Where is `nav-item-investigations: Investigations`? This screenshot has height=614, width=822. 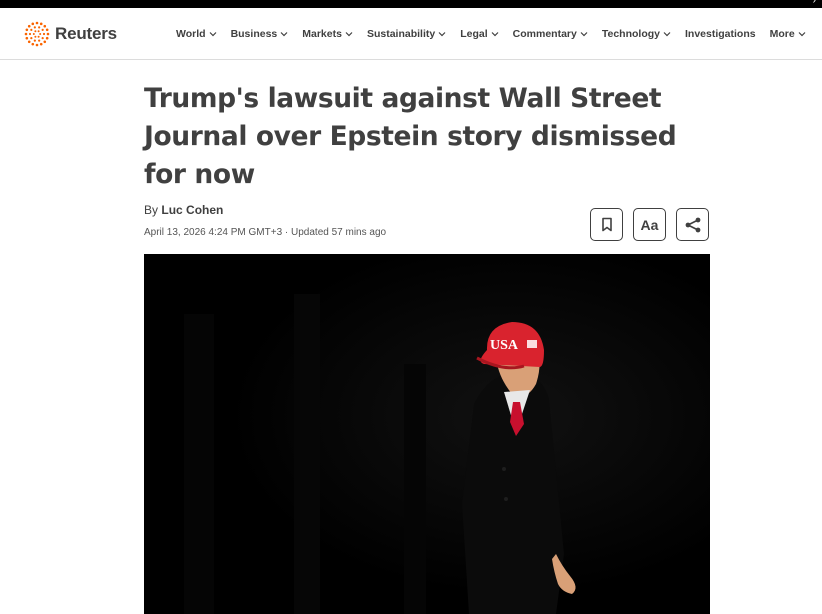
nav-item-investigations: Investigations is located at coordinates (720, 34).